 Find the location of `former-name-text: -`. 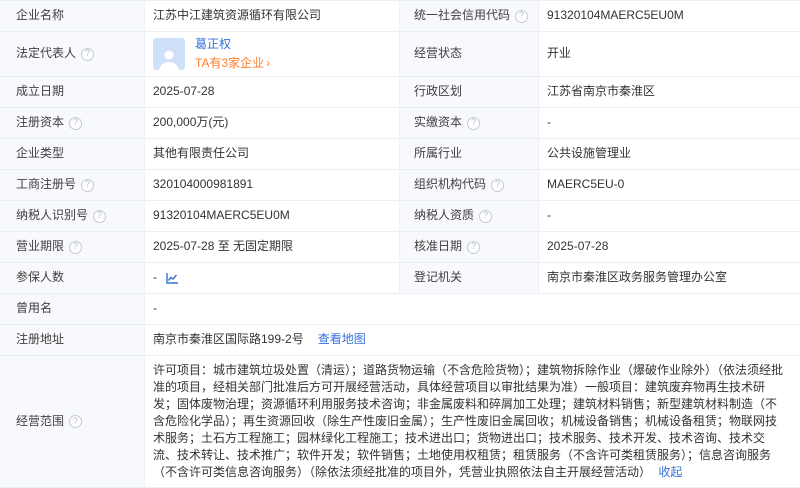

former-name-text: - is located at coordinates (155, 308).